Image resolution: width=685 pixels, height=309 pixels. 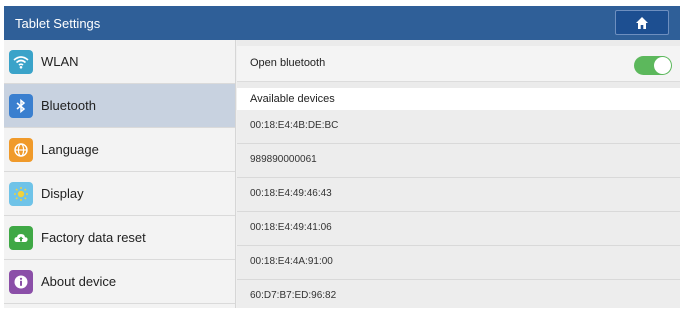 What do you see at coordinates (653, 65) in the screenshot?
I see `bluetooth-toggle` at bounding box center [653, 65].